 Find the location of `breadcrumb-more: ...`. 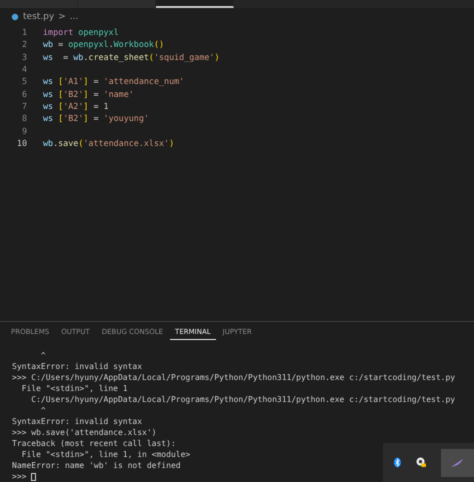

breadcrumb-more: ... is located at coordinates (74, 17).